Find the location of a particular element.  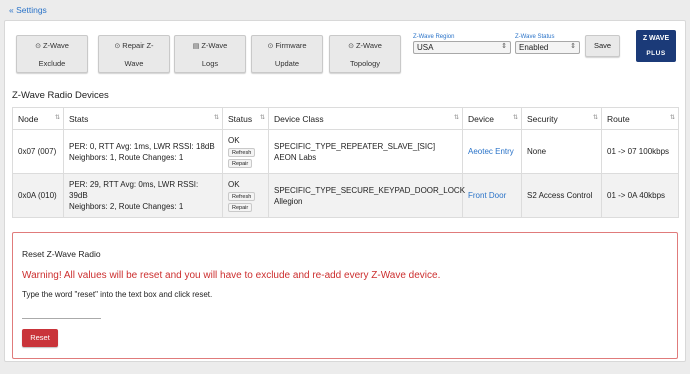

security-cell: S2 Access Control is located at coordinates (561, 195).